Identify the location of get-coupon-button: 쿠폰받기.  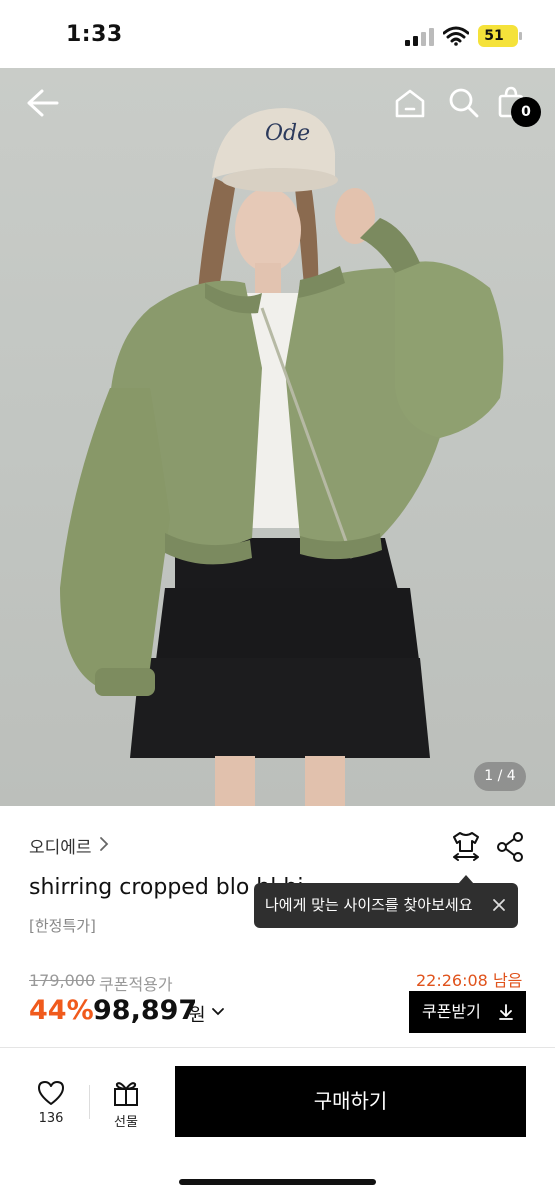
(467, 1012).